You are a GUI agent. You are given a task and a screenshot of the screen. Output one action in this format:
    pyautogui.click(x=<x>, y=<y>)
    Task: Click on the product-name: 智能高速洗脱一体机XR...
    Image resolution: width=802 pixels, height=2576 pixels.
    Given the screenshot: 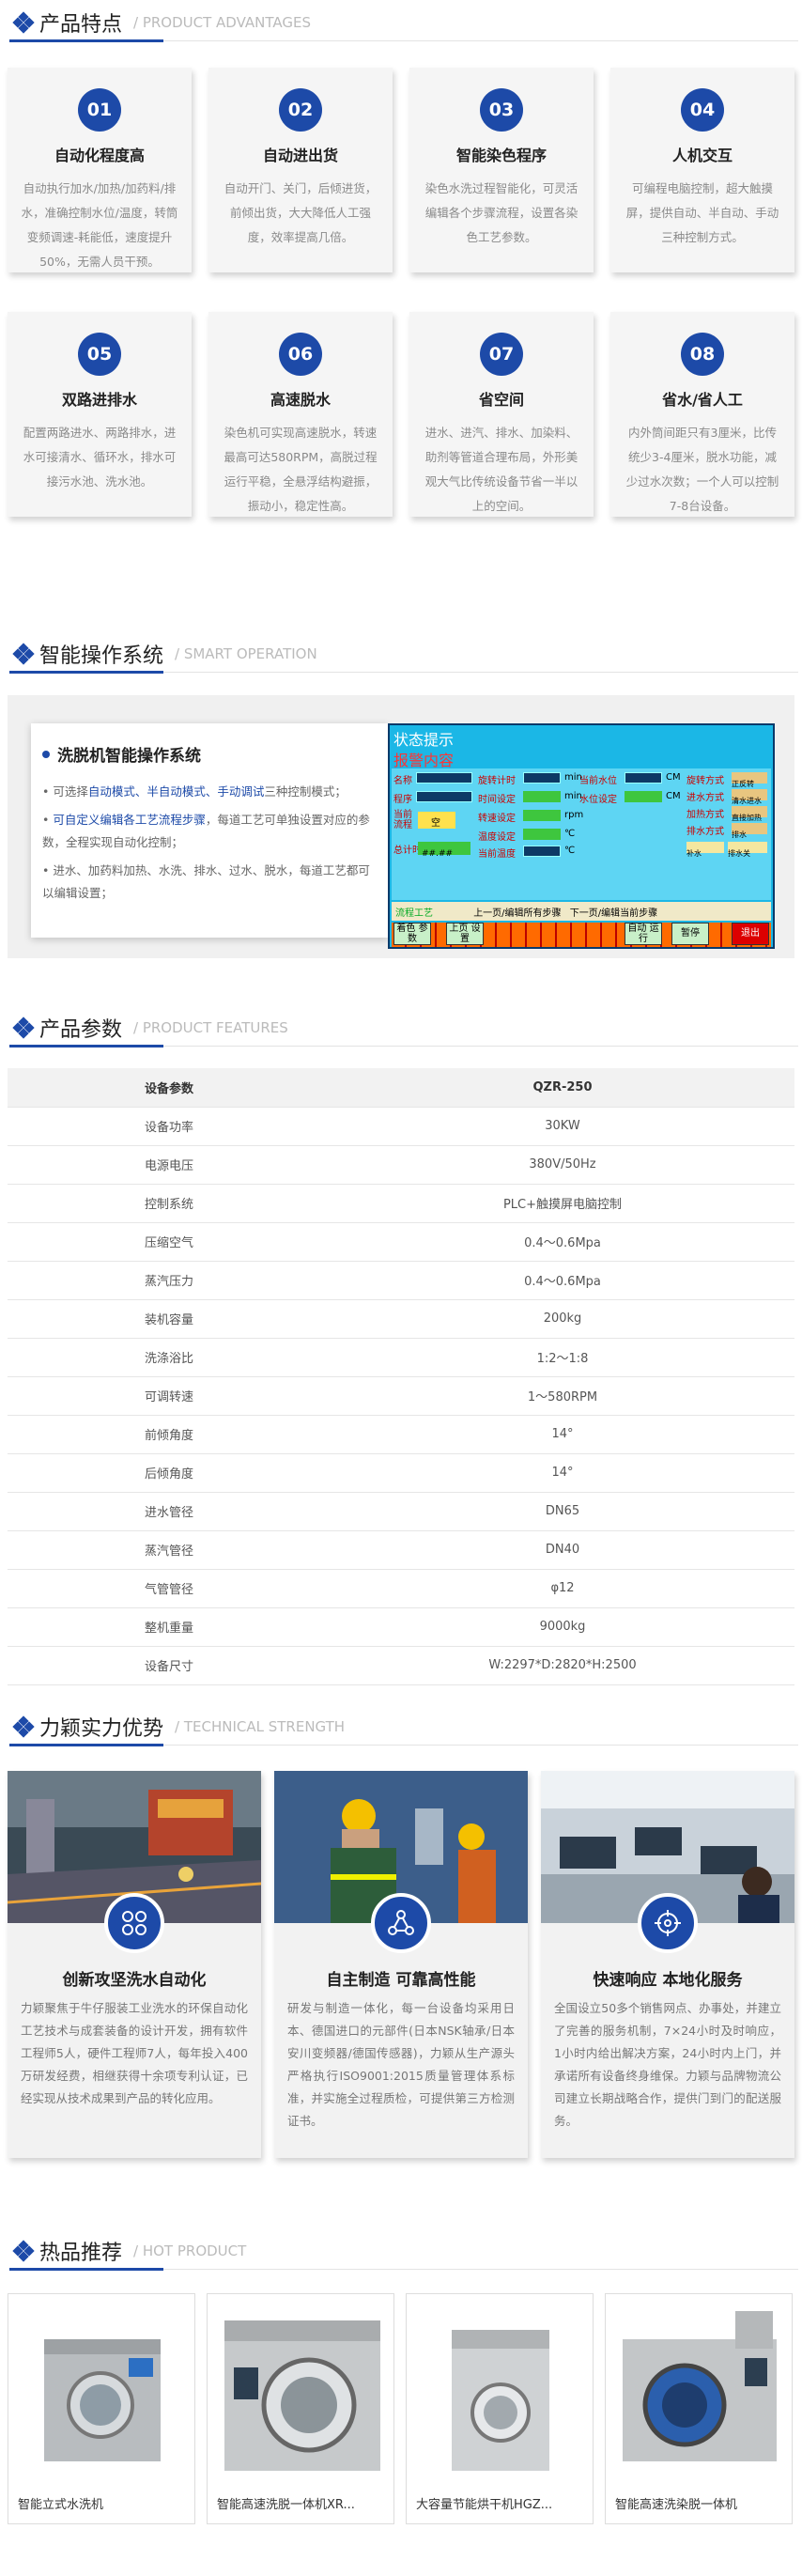 What is the action you would take?
    pyautogui.click(x=286, y=2503)
    